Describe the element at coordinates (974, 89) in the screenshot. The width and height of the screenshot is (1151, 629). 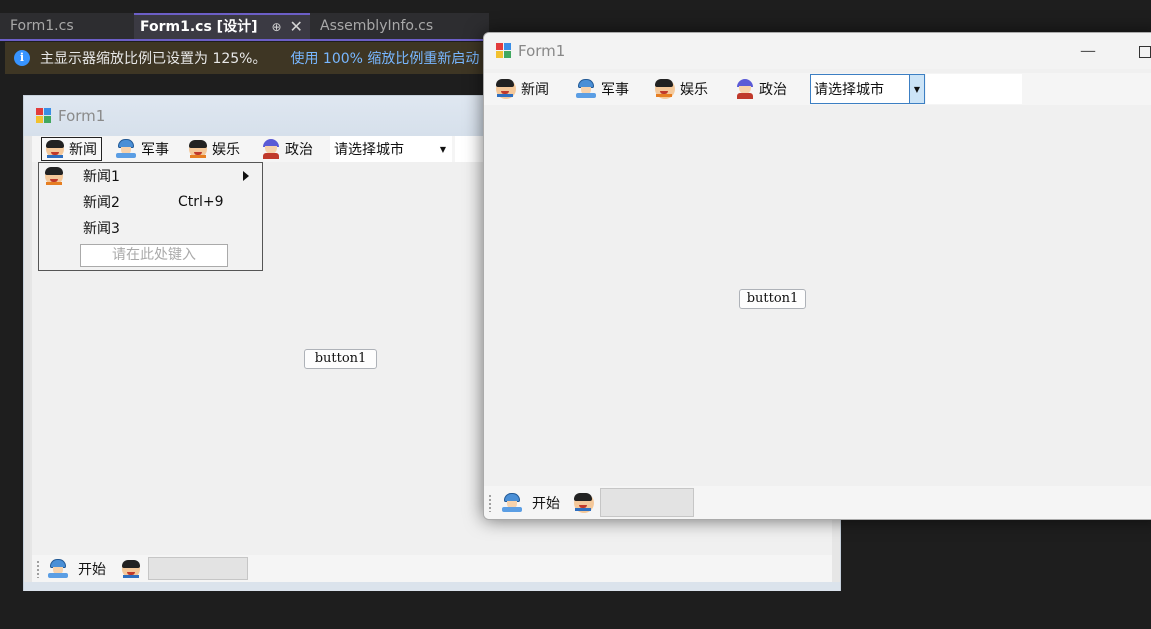
I see `menu-textbox` at that location.